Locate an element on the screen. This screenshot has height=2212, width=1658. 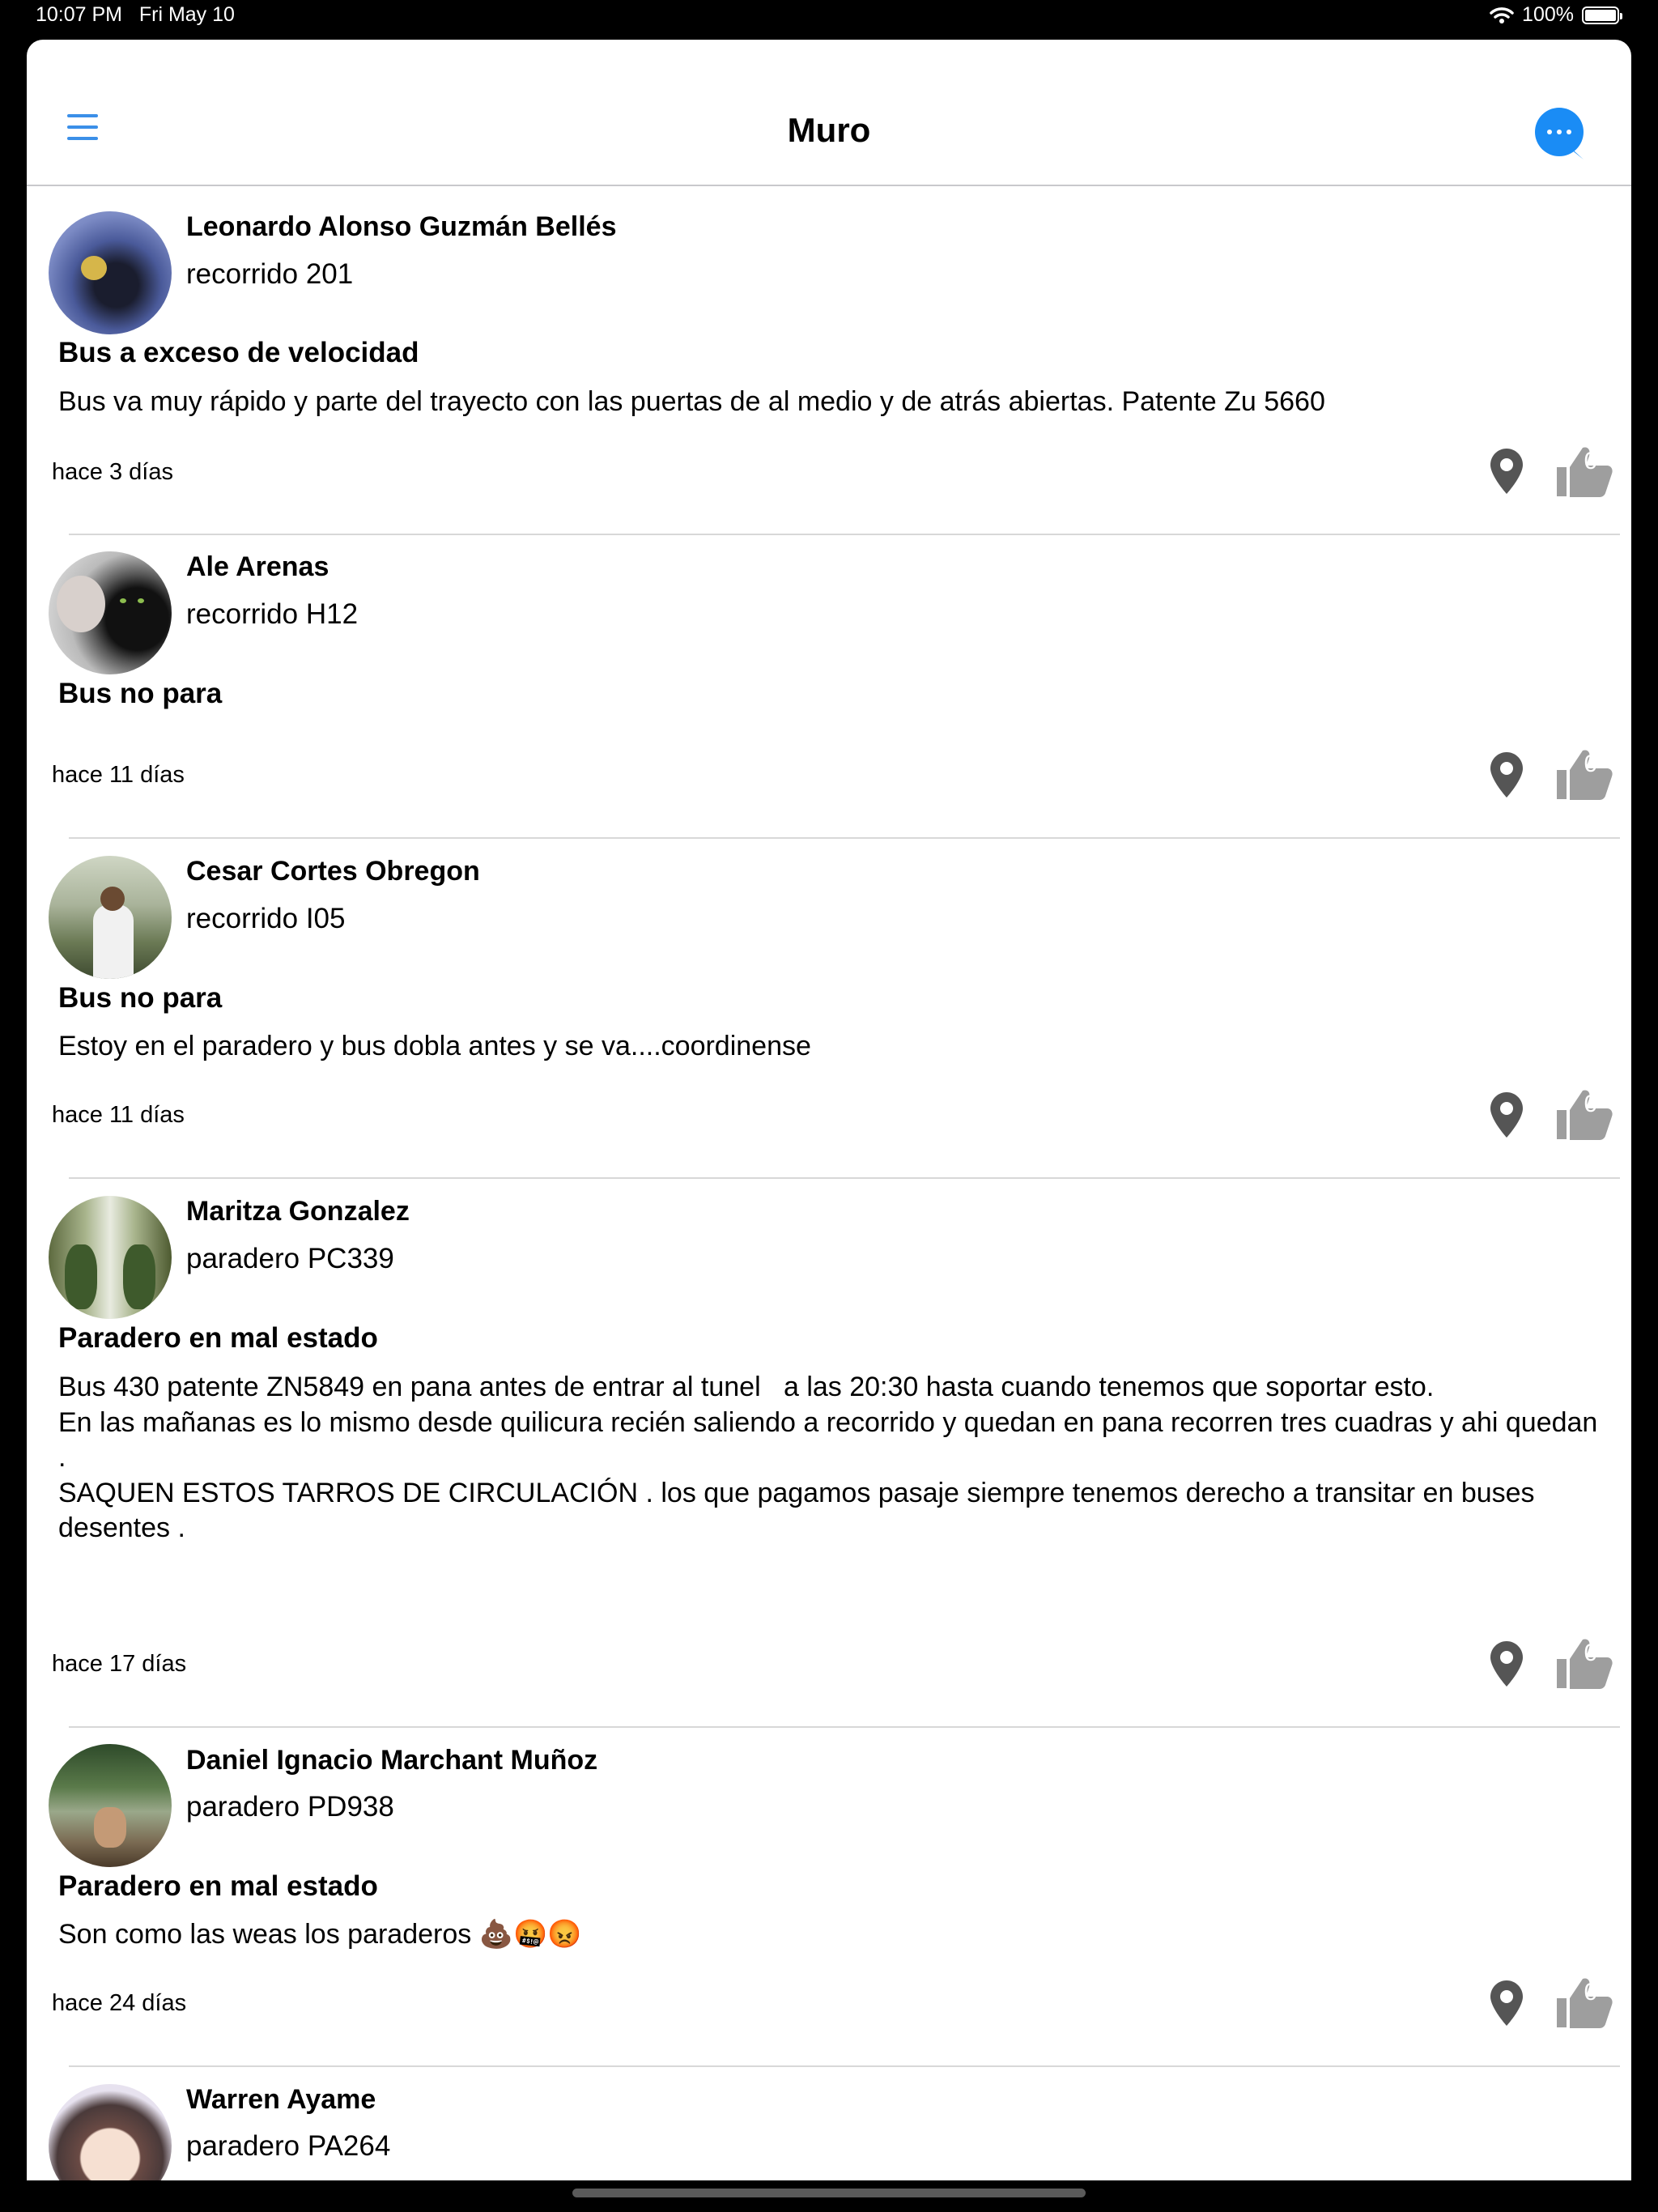
route-label: paradero PA264 is located at coordinates (288, 2146).